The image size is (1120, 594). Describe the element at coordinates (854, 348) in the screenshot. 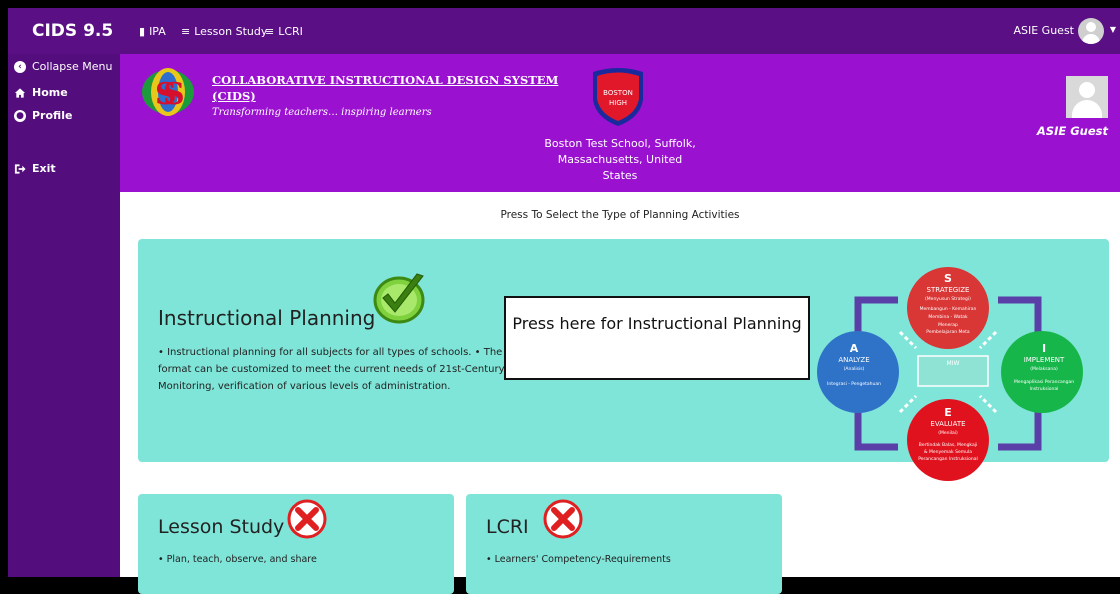

I see `a-letter: A` at that location.